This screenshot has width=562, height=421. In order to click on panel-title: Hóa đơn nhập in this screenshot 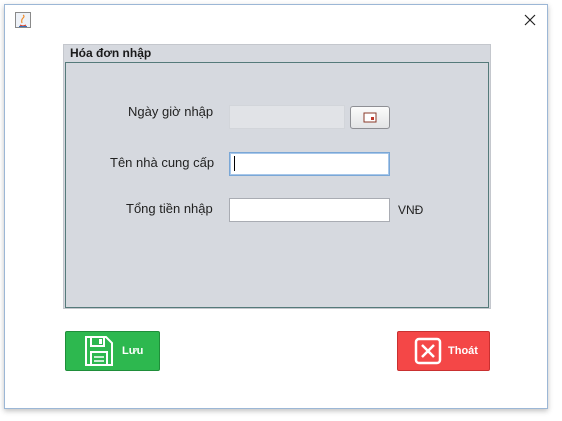, I will do `click(111, 53)`.